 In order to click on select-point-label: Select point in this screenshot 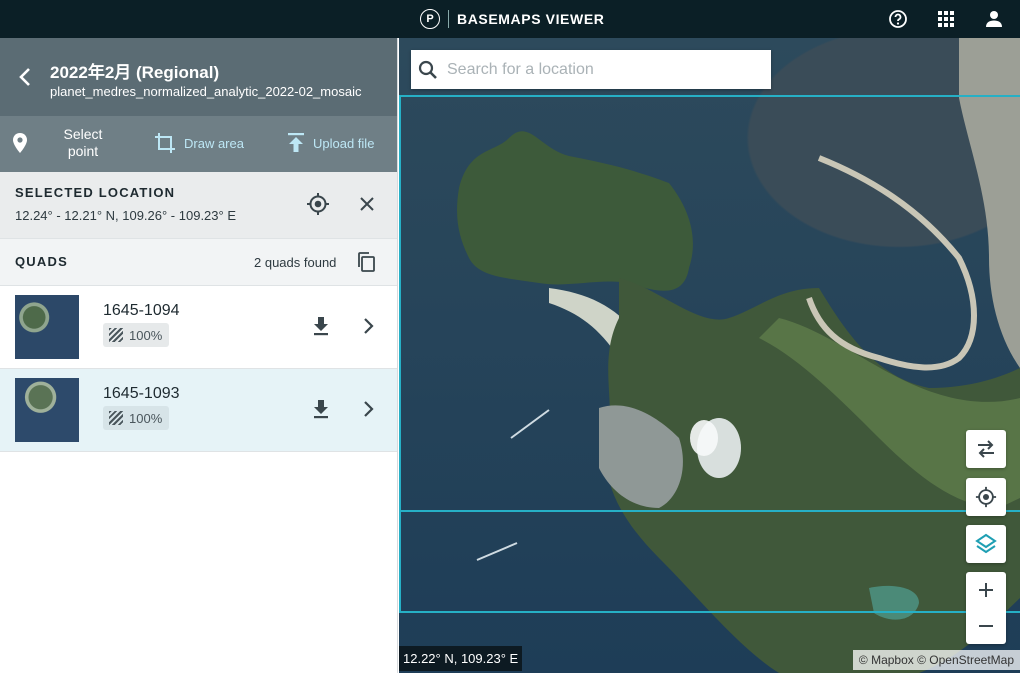, I will do `click(83, 142)`.